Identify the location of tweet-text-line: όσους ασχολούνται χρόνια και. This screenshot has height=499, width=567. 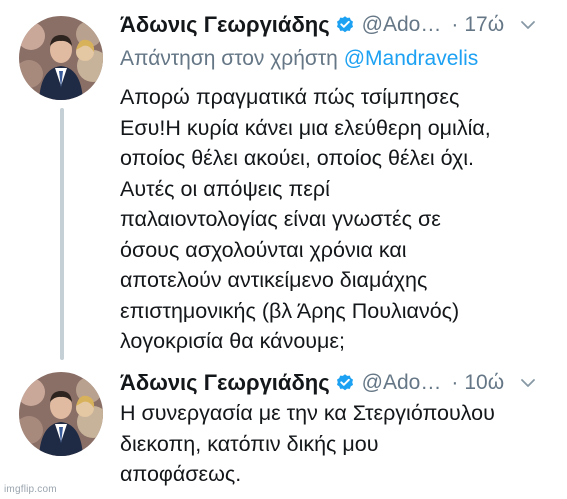
(263, 249).